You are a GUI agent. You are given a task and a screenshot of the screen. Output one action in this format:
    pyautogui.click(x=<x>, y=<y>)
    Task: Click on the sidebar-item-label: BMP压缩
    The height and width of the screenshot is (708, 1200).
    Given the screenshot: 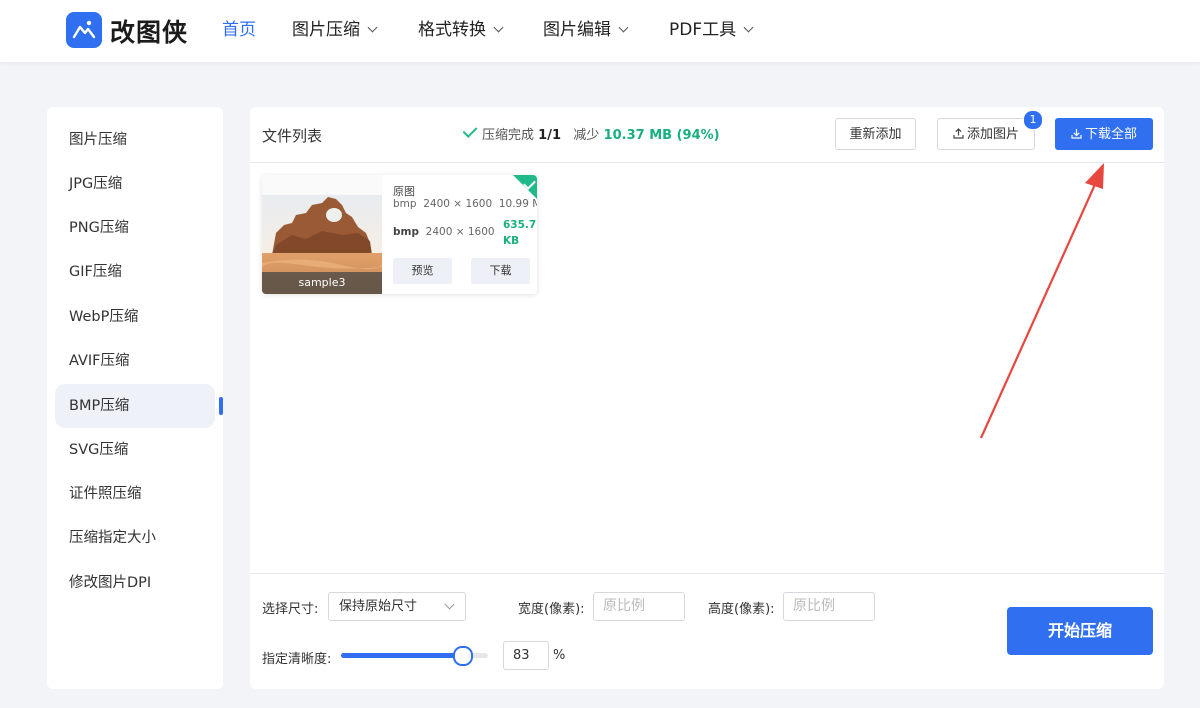 What is the action you would take?
    pyautogui.click(x=99, y=406)
    